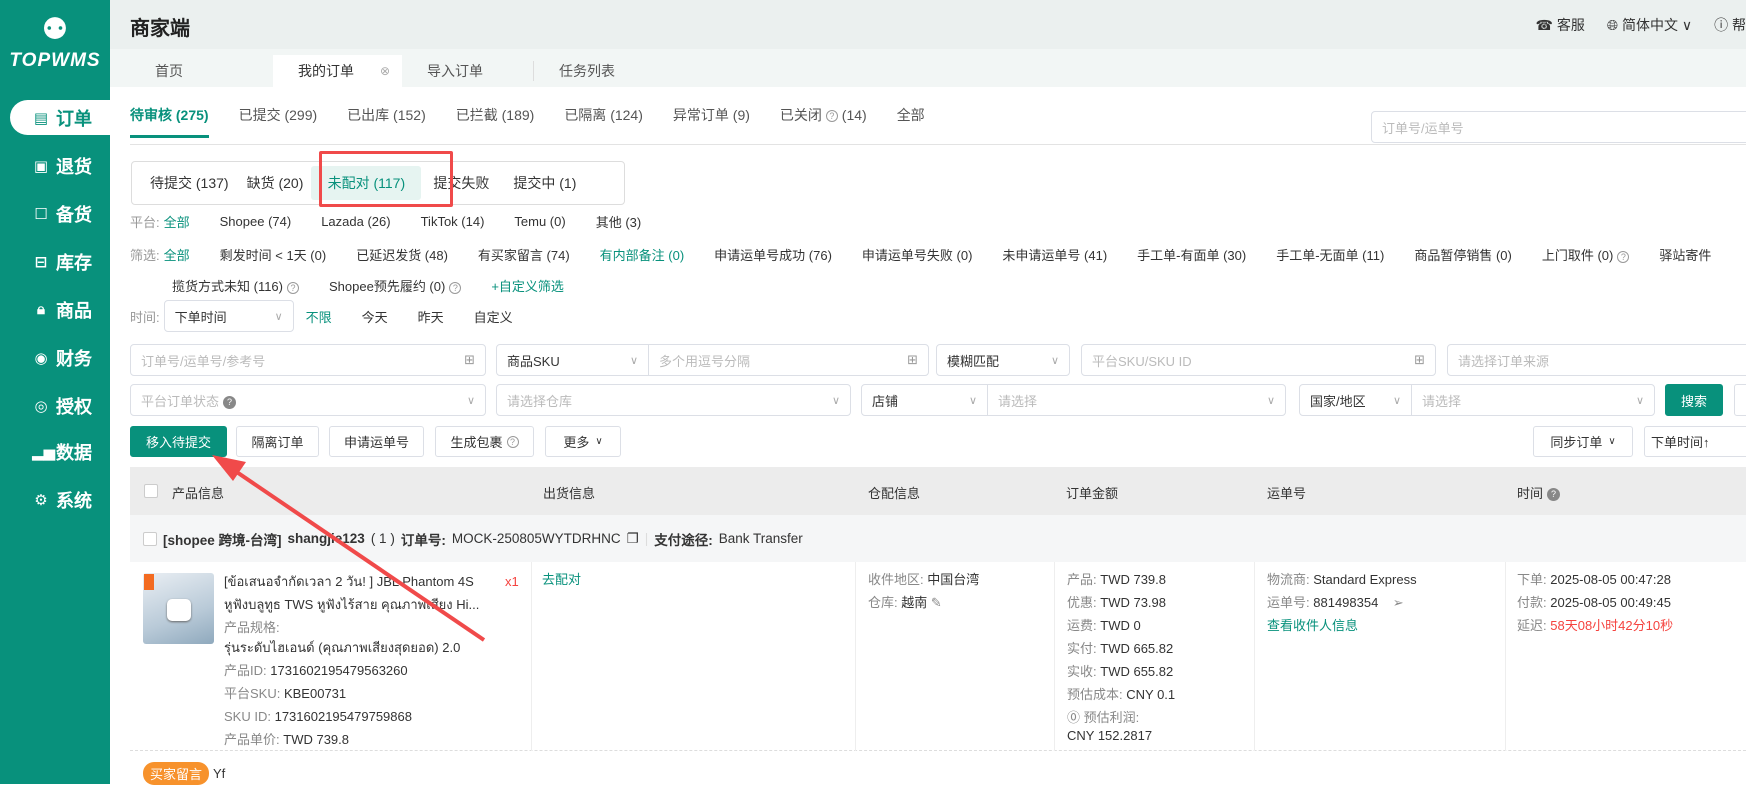 This screenshot has width=1746, height=785. What do you see at coordinates (1120, 671) in the screenshot?
I see `amount-line: 实收: TWD 655.82` at bounding box center [1120, 671].